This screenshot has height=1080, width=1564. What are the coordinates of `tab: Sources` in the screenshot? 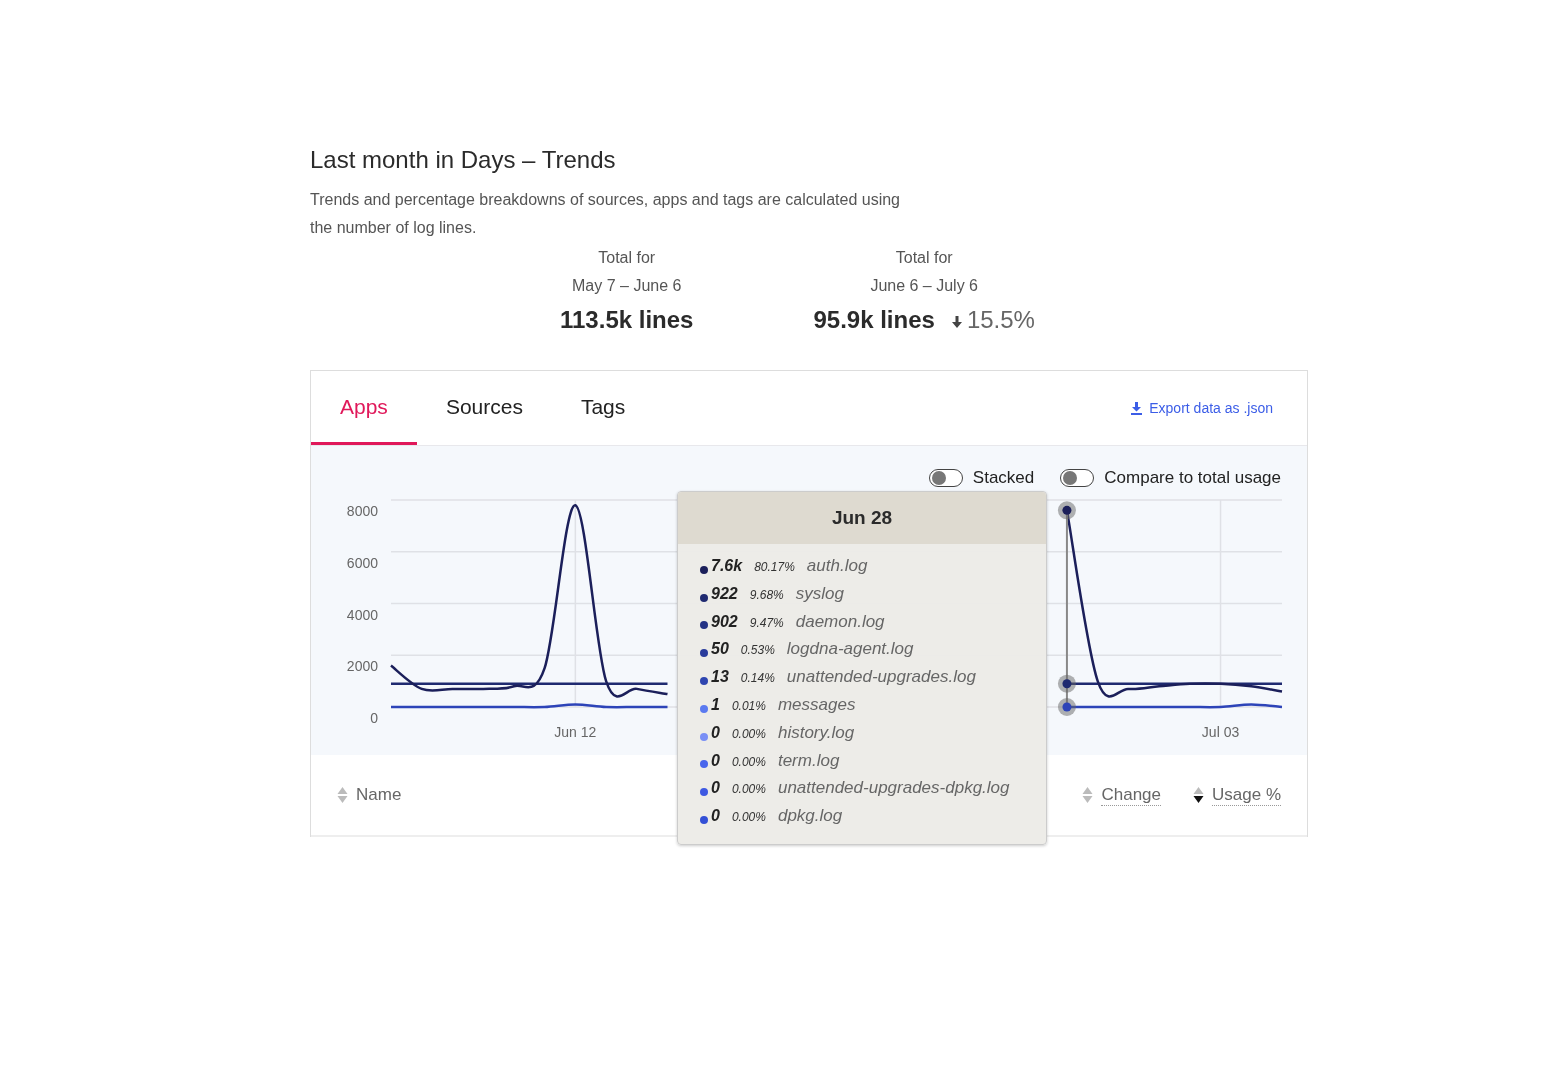 It's located at (484, 408).